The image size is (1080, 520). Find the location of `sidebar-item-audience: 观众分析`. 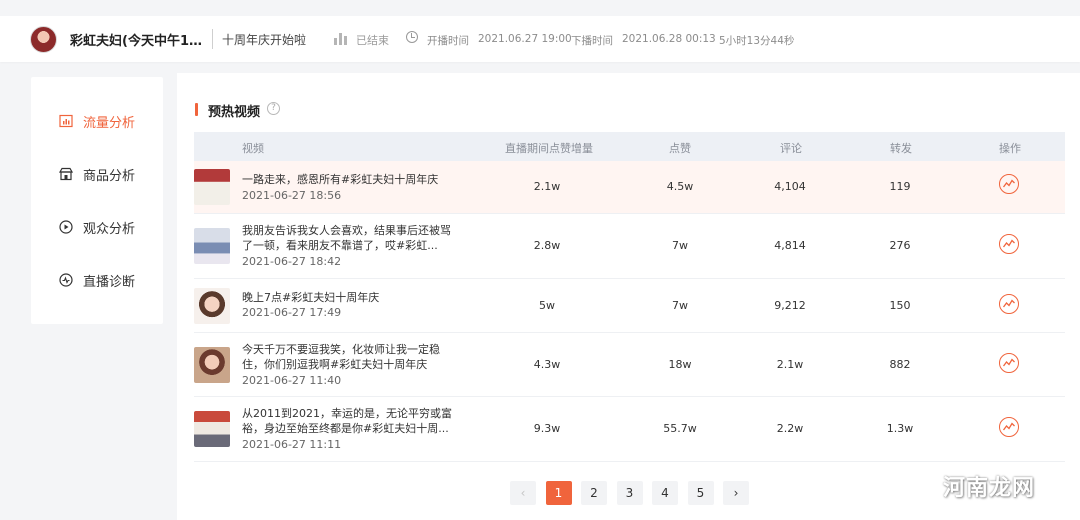

sidebar-item-audience: 观众分析 is located at coordinates (97, 227).